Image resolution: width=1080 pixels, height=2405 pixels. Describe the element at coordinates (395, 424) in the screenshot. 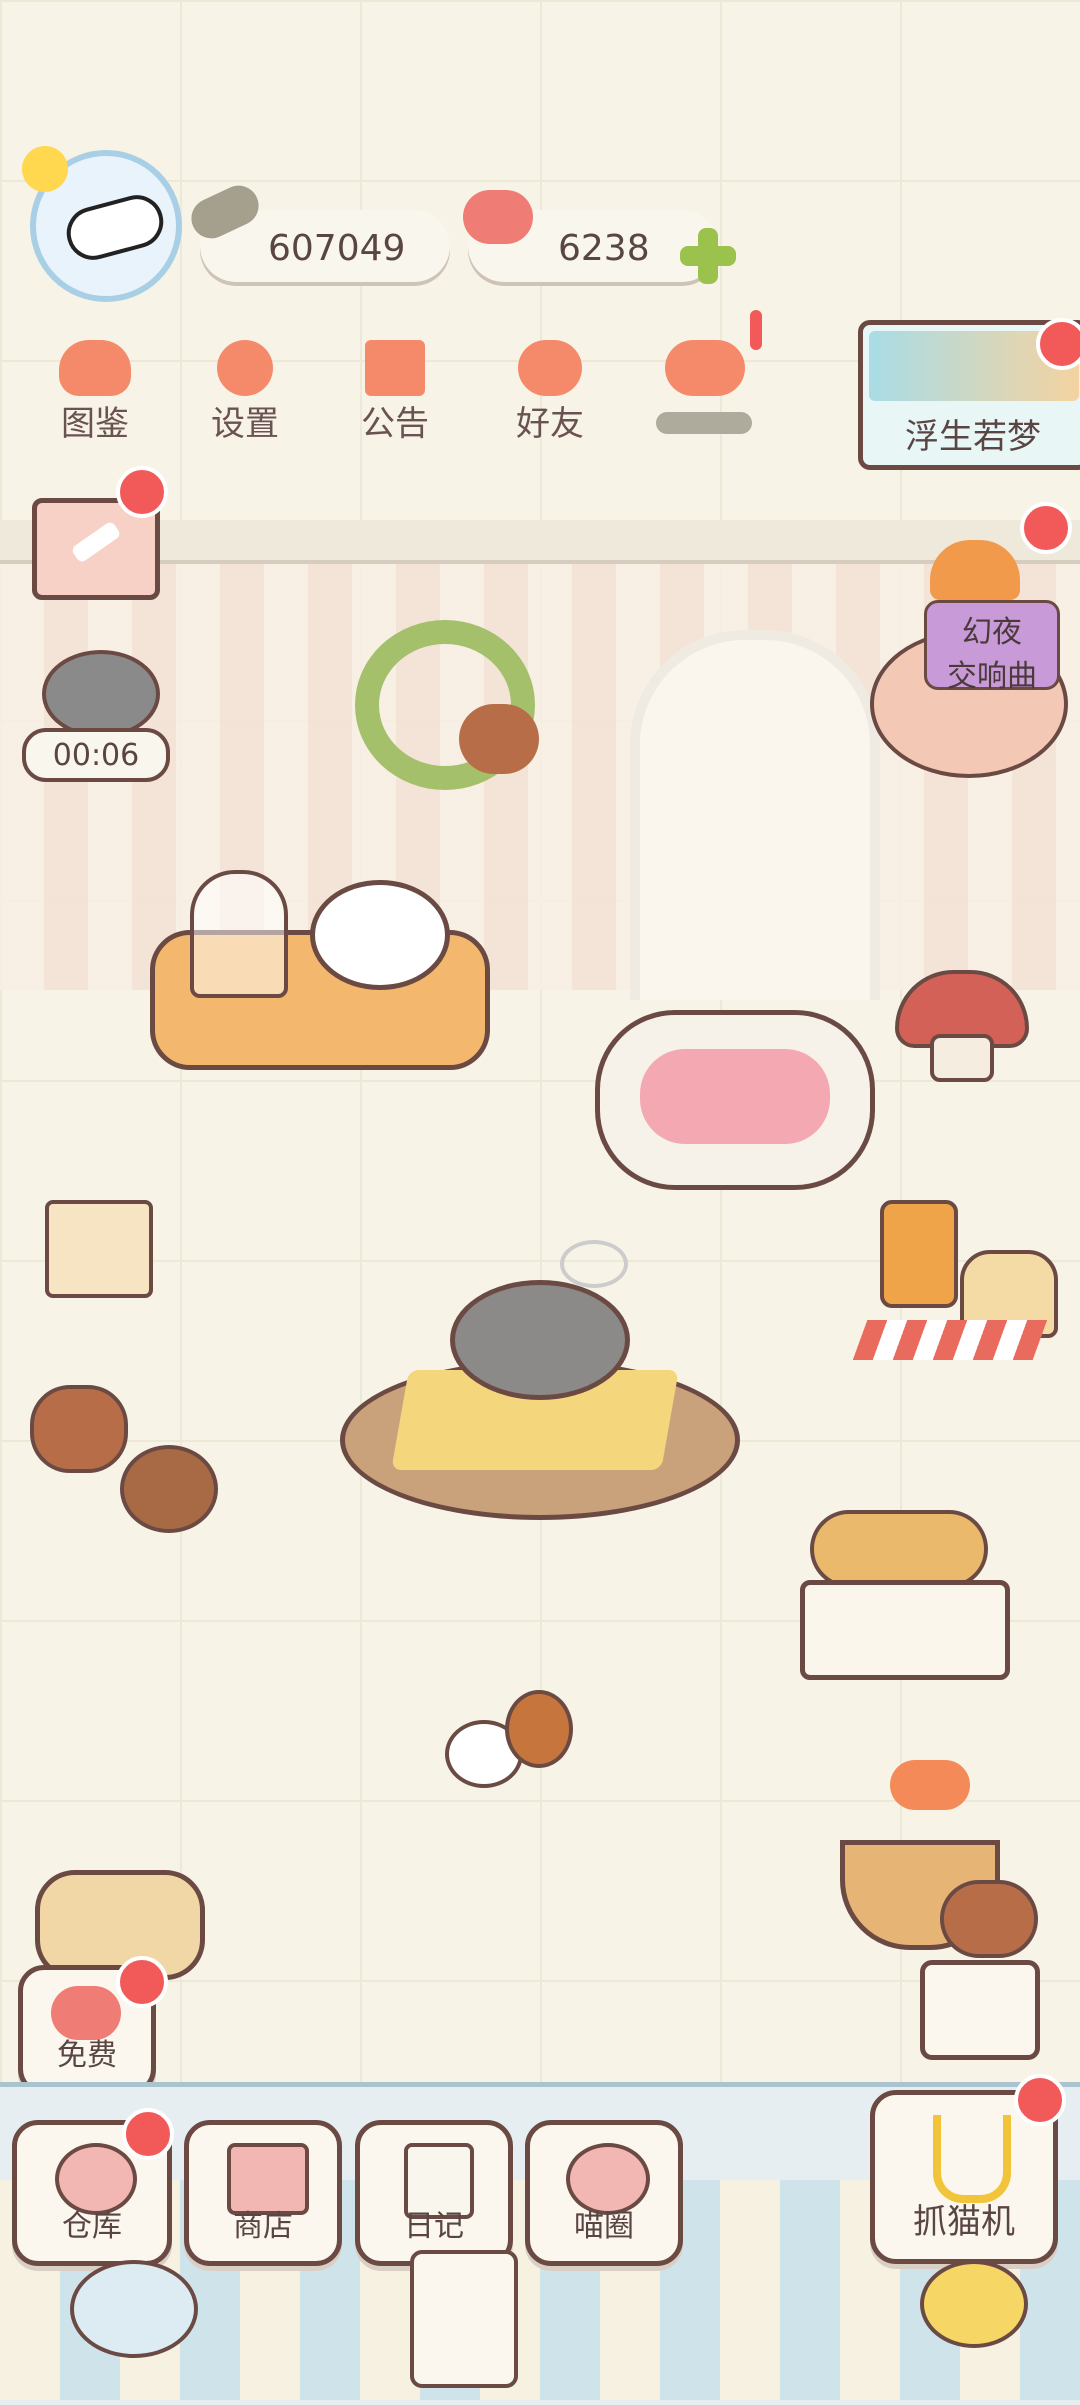

I see `menu-announcement-label: 公告` at that location.